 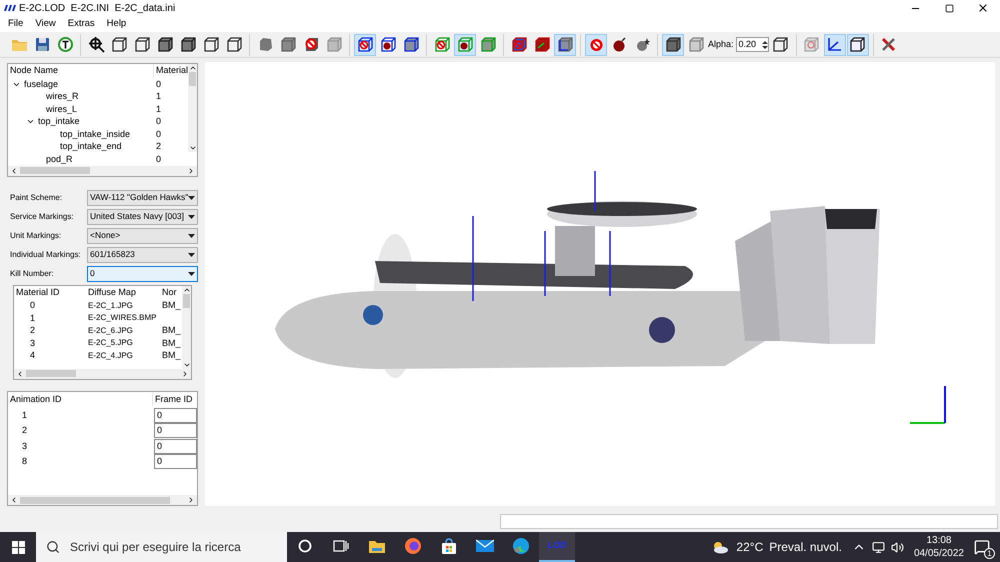 I want to click on column-header: Nor, so click(x=168, y=293).